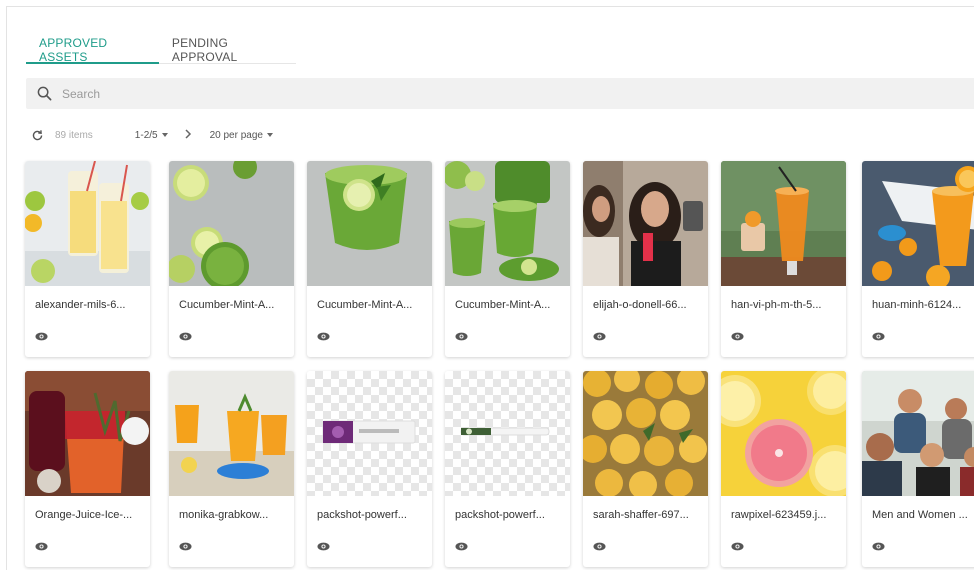 This screenshot has width=974, height=570. Describe the element at coordinates (44, 93) in the screenshot. I see `search-icon` at that location.